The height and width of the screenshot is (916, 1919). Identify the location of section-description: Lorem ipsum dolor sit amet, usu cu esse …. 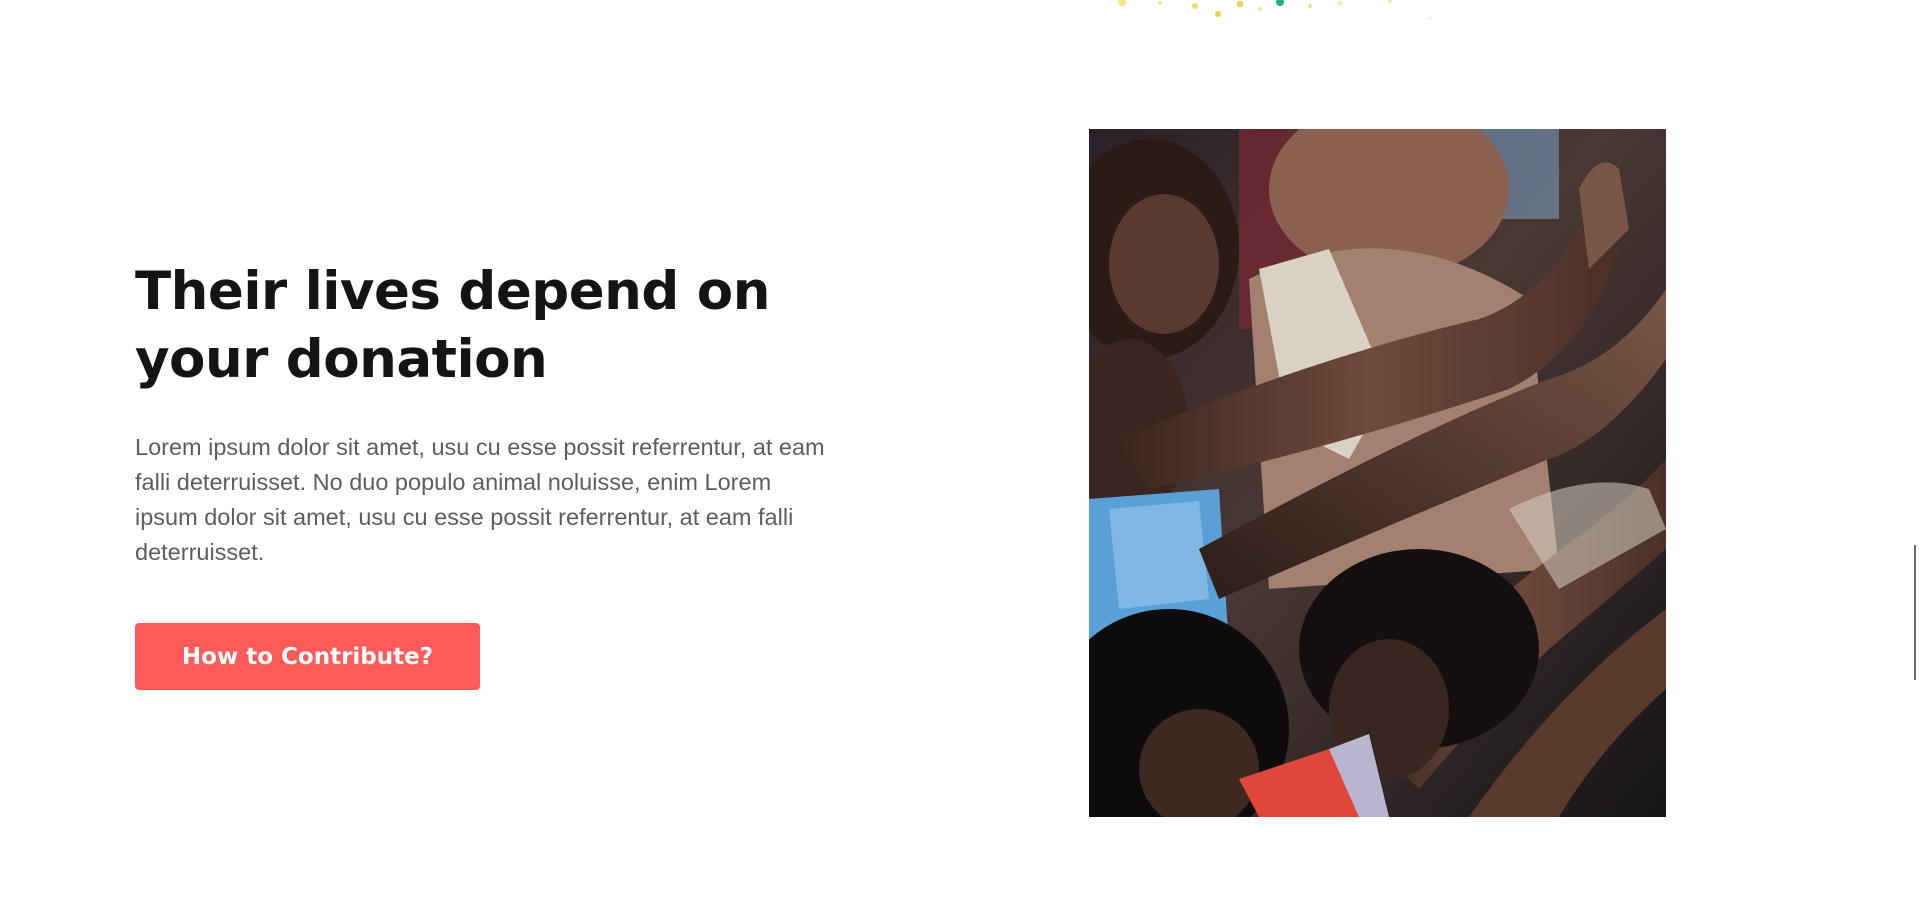
(480, 499).